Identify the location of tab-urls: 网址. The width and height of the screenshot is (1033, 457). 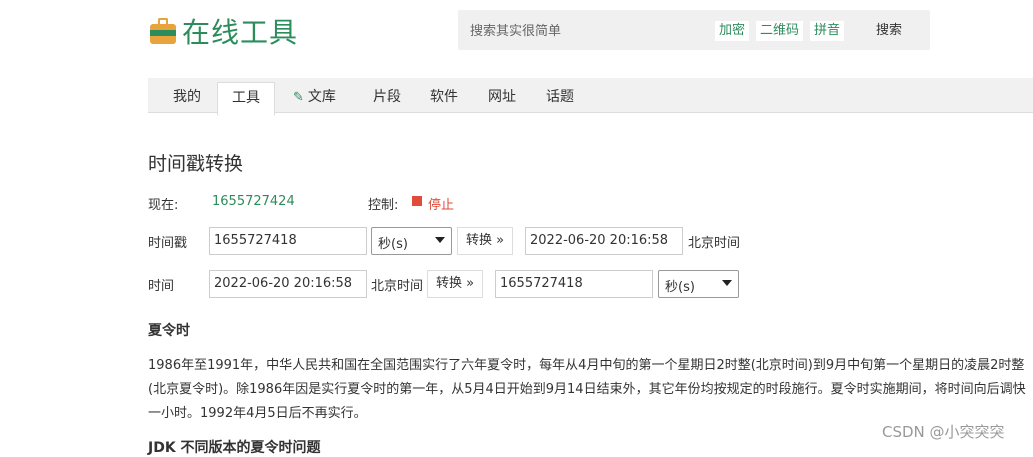
(502, 95).